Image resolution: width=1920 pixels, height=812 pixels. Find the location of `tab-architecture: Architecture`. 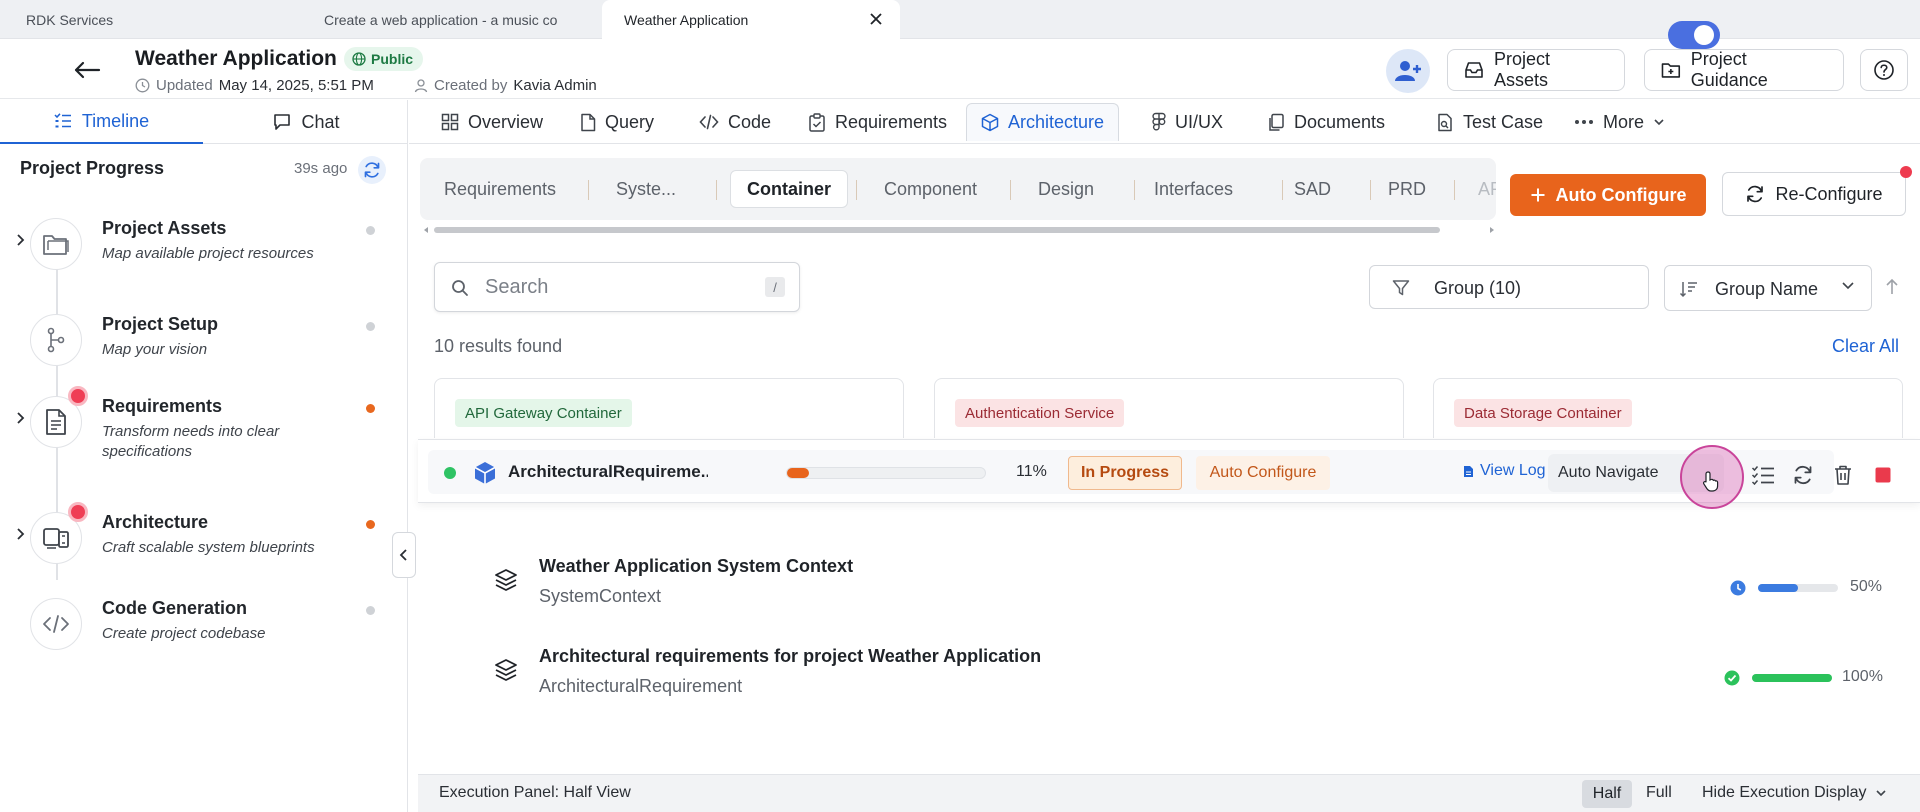

tab-architecture: Architecture is located at coordinates (1043, 122).